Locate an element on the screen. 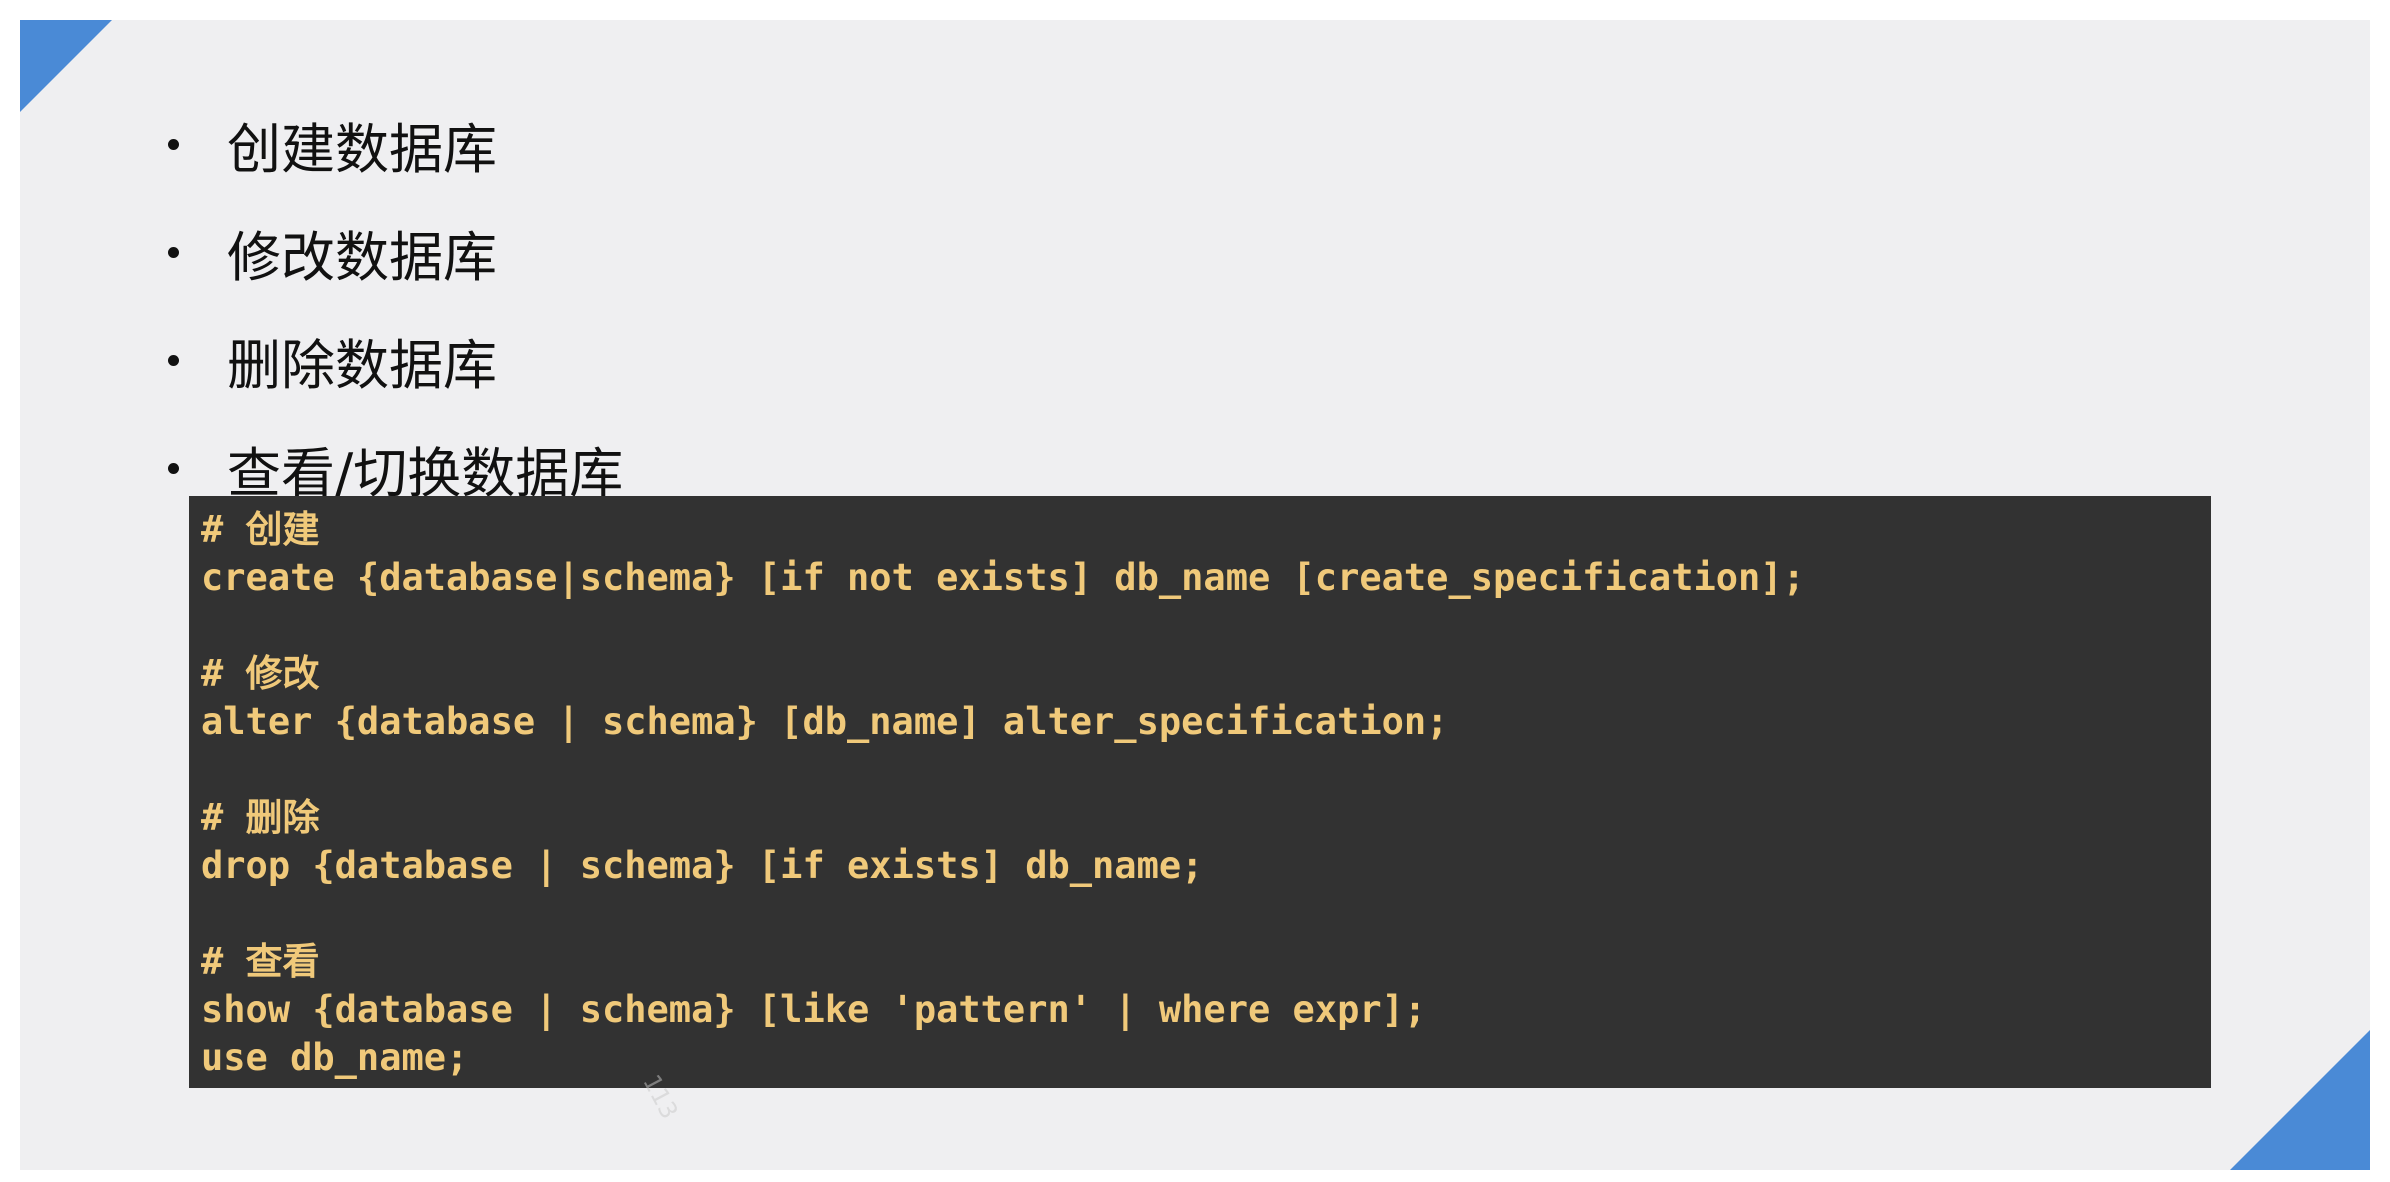 Image resolution: width=2390 pixels, height=1182 pixels. code-comment: # 修改 is located at coordinates (260, 673).